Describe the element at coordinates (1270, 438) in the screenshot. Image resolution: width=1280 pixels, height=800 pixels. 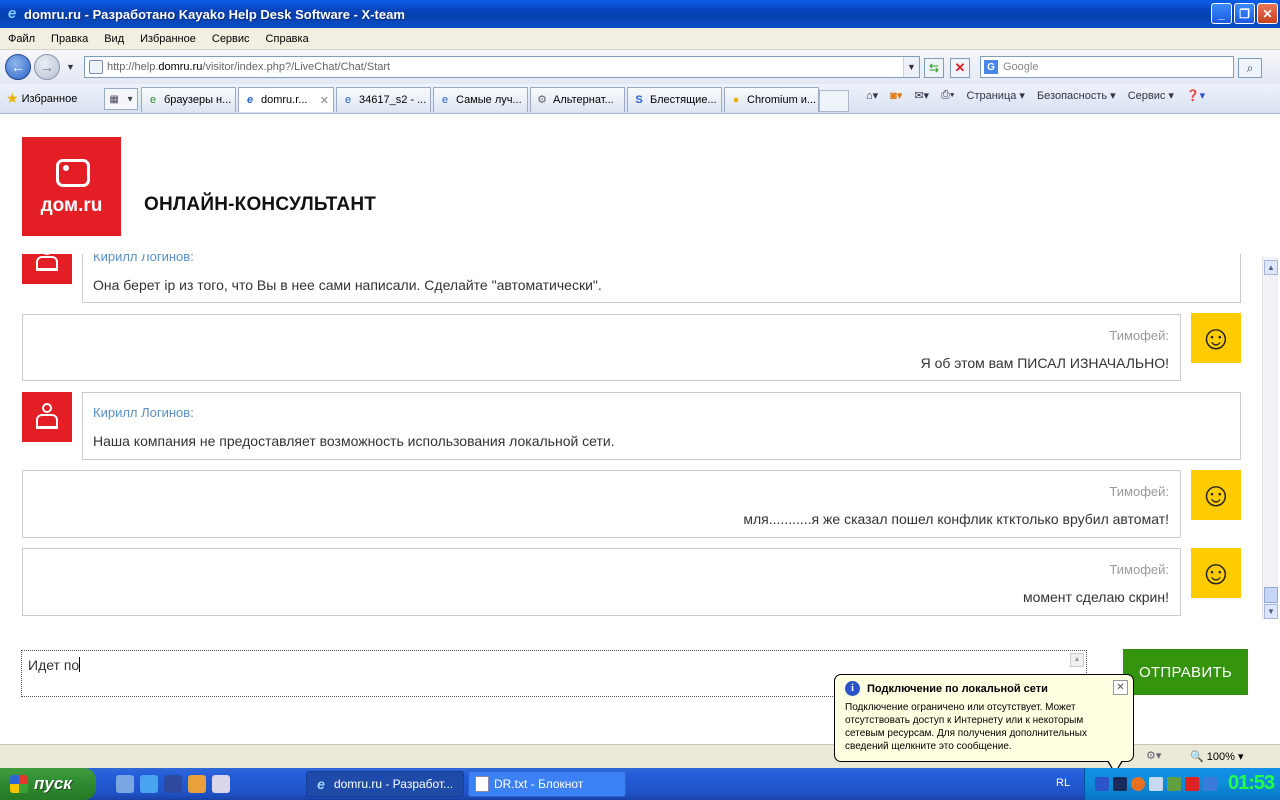
I see `chat-scrollbar: ▲ ▼` at that location.